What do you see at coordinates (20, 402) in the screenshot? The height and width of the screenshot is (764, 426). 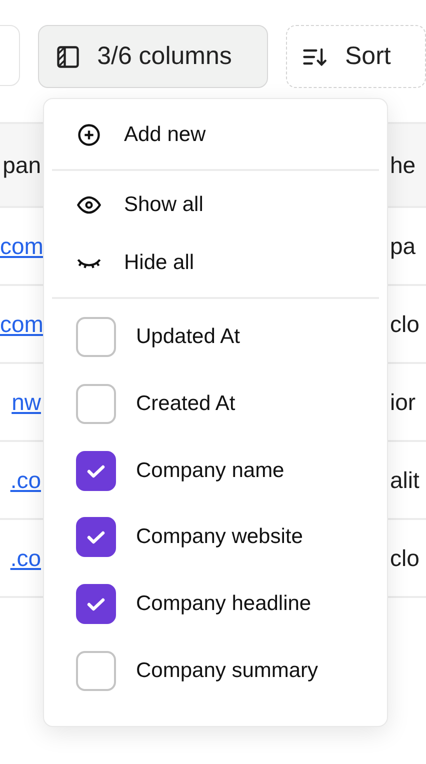 I see `website-link: nw` at bounding box center [20, 402].